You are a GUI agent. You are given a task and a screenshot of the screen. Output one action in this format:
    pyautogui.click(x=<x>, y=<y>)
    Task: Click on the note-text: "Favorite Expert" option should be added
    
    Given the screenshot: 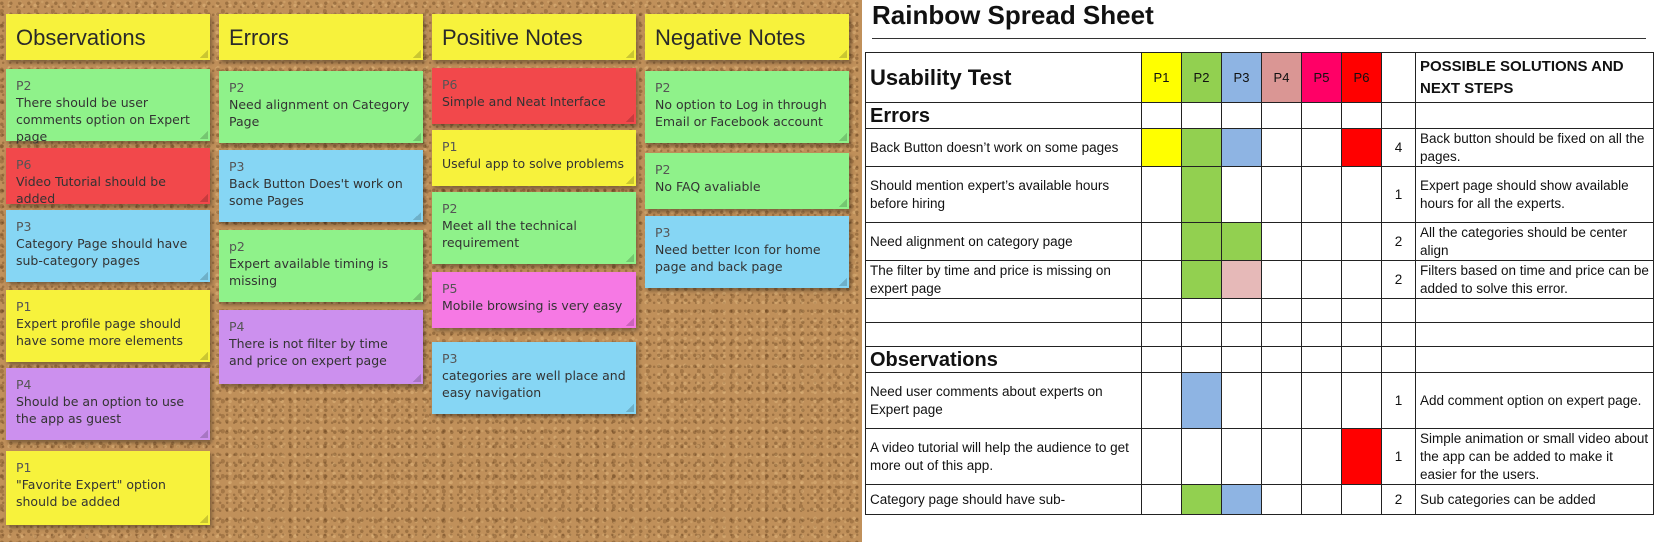 What is the action you would take?
    pyautogui.click(x=91, y=493)
    